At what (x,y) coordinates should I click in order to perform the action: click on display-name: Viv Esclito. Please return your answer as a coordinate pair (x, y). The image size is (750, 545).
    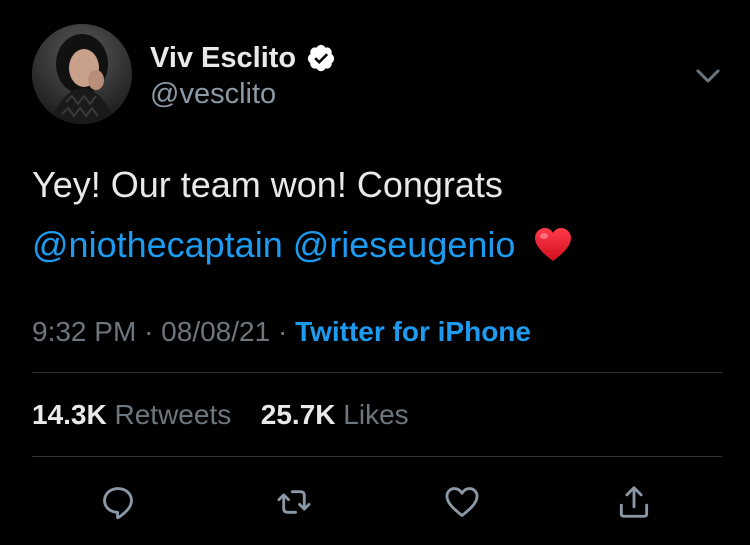
    Looking at the image, I should click on (223, 58).